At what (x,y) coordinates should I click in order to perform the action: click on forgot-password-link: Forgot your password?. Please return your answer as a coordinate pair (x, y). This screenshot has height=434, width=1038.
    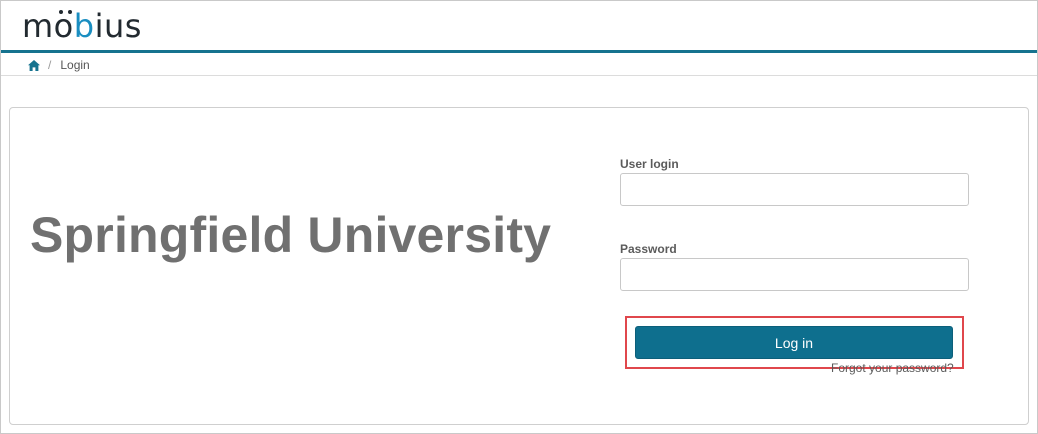
    Looking at the image, I should click on (892, 368).